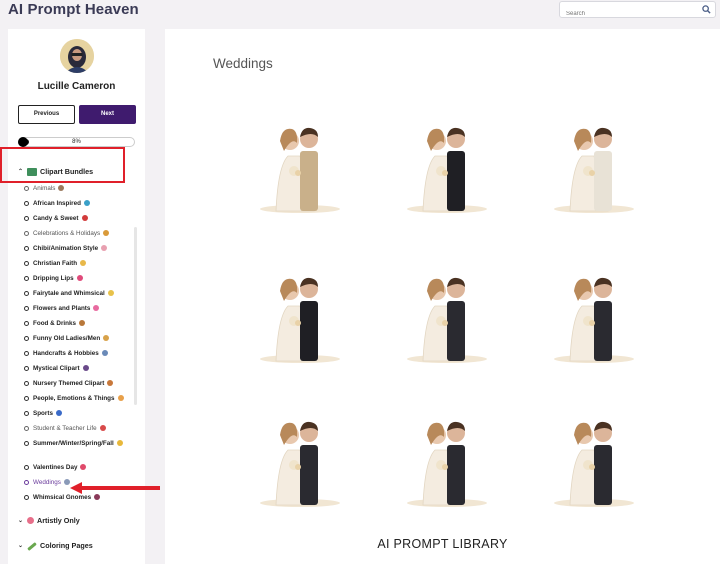  What do you see at coordinates (80, 218) in the screenshot?
I see `sidebar-item-candy-sweet: Candy & Sweet` at bounding box center [80, 218].